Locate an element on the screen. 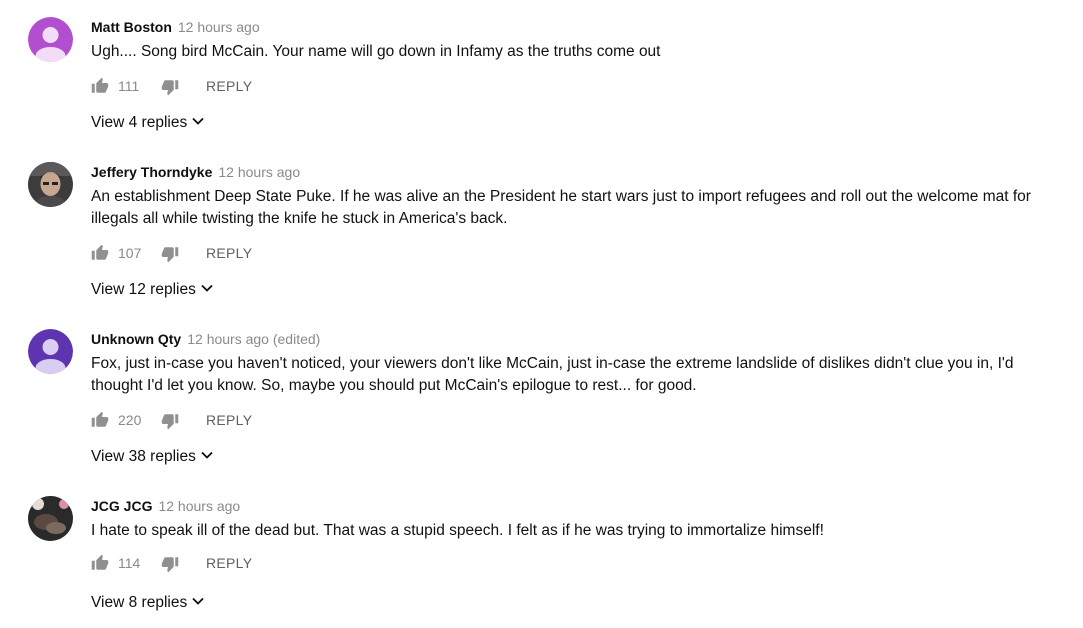  author-name: Jeffery Thorndyke is located at coordinates (151, 172).